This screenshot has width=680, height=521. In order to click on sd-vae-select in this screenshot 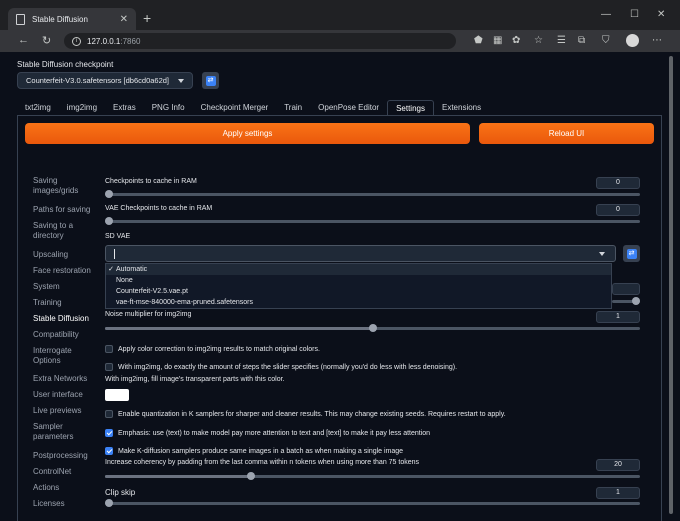, I will do `click(360, 253)`.